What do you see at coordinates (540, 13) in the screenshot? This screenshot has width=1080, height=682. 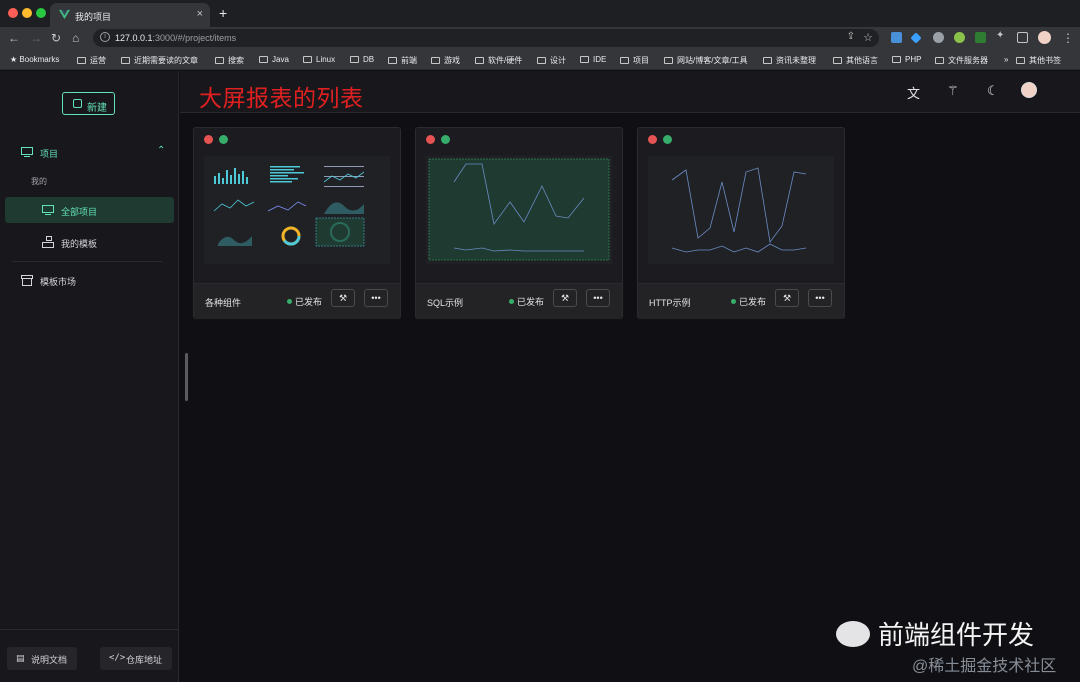 I see `browser-tab-bar: 我的项目 × +` at bounding box center [540, 13].